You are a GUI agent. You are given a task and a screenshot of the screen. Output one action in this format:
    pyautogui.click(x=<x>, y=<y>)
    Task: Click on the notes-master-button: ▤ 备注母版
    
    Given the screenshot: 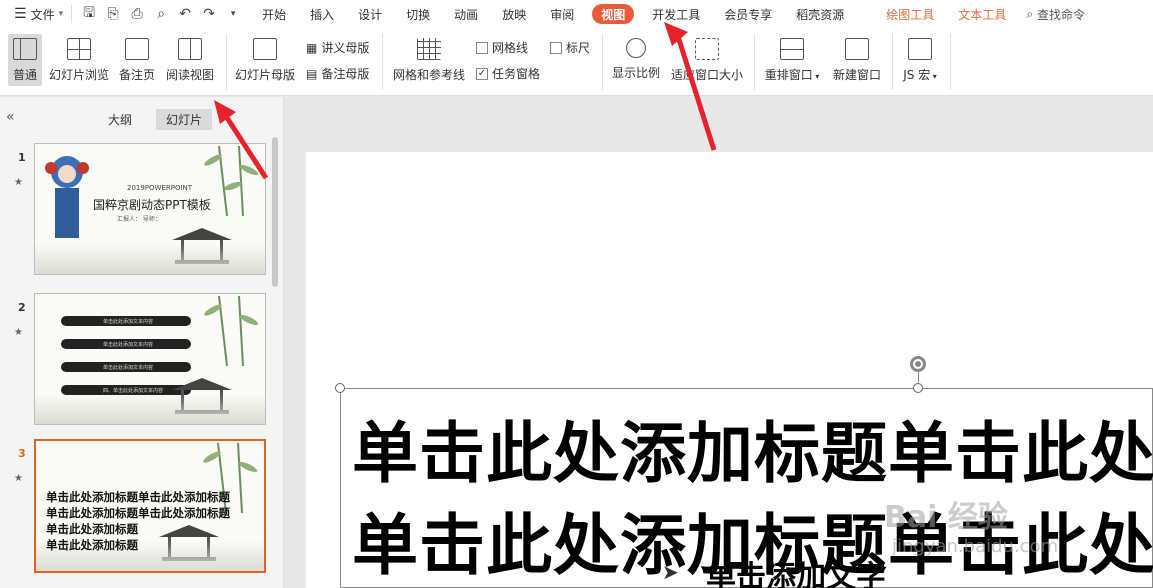 What is the action you would take?
    pyautogui.click(x=337, y=73)
    